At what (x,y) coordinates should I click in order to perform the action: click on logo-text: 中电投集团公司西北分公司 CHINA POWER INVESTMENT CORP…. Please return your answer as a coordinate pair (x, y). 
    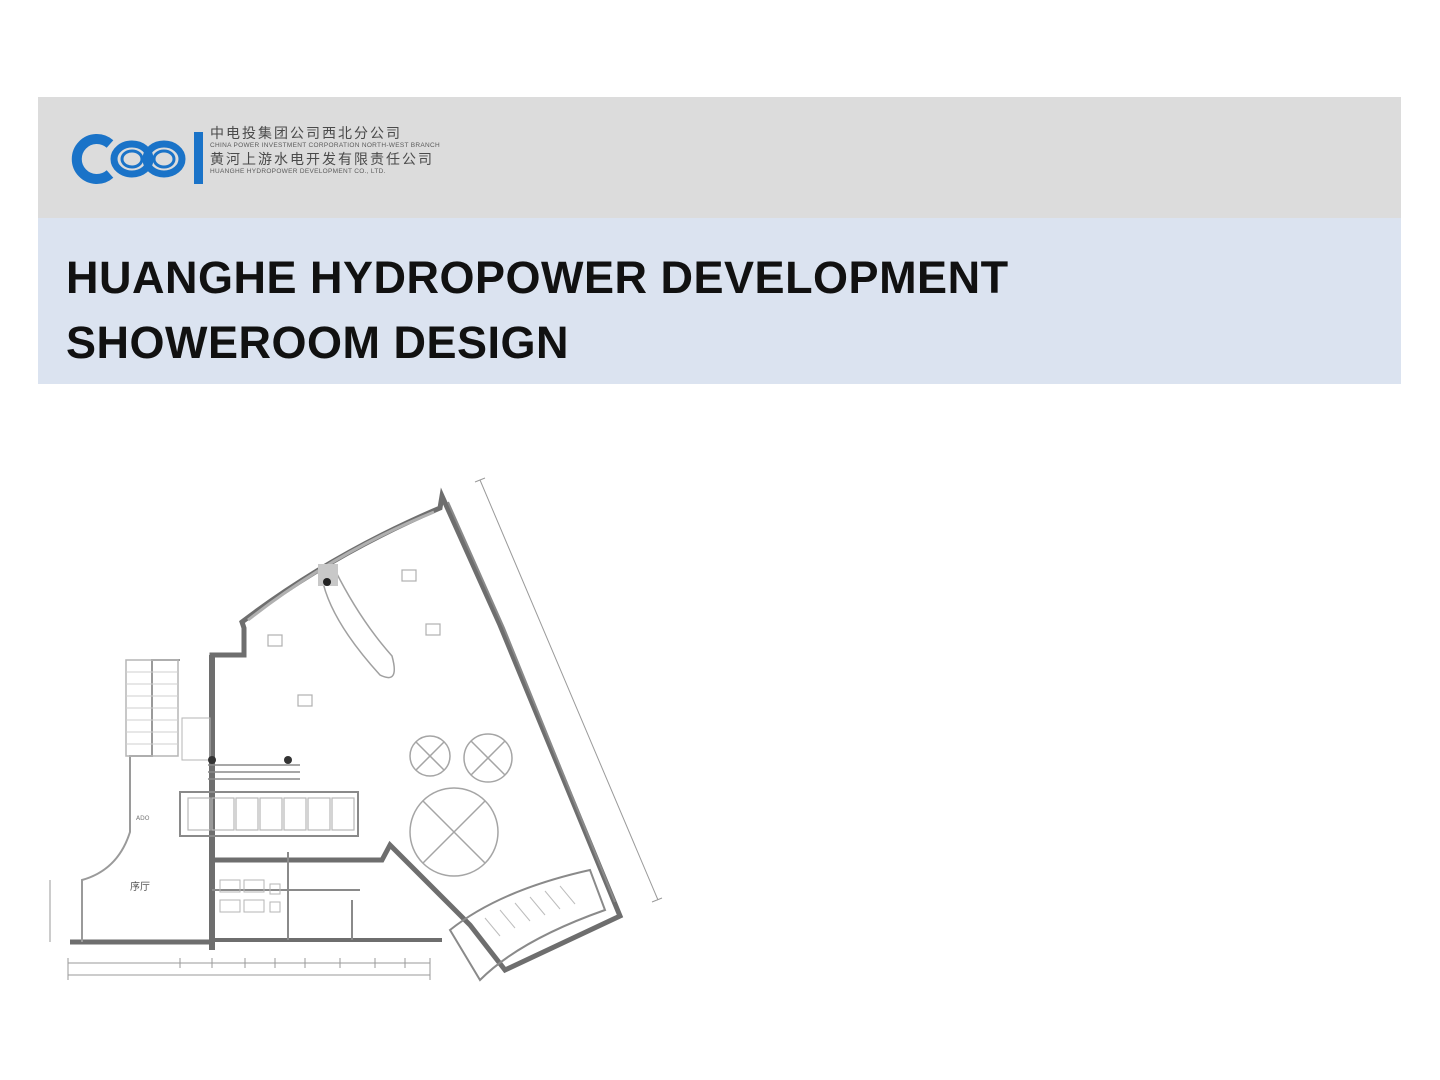
    Looking at the image, I should click on (340, 151).